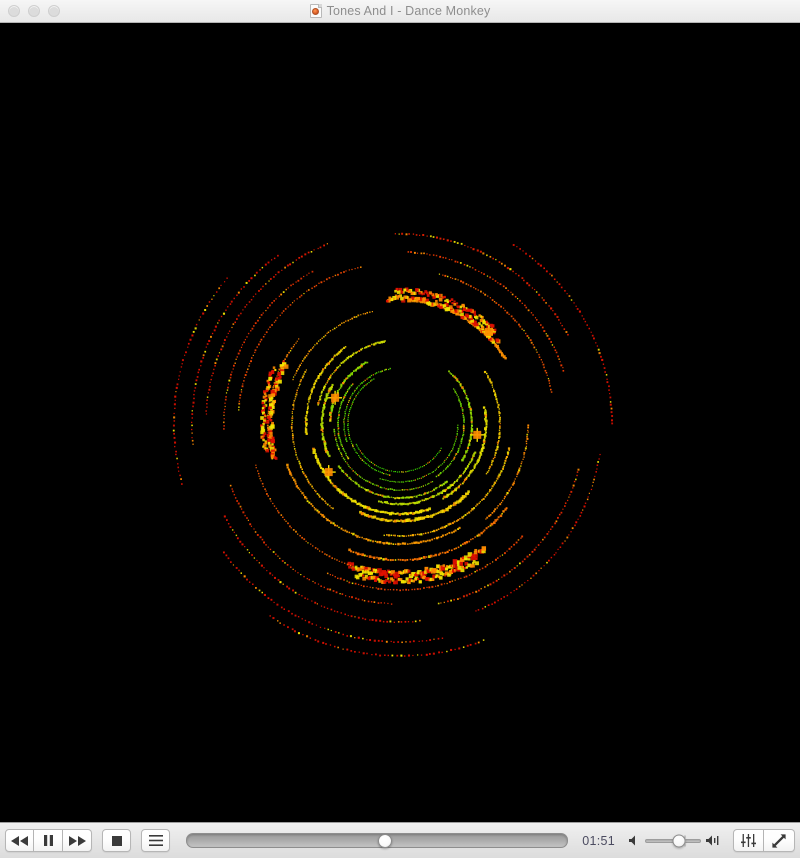 The height and width of the screenshot is (858, 800). I want to click on transport-button-group, so click(48, 840).